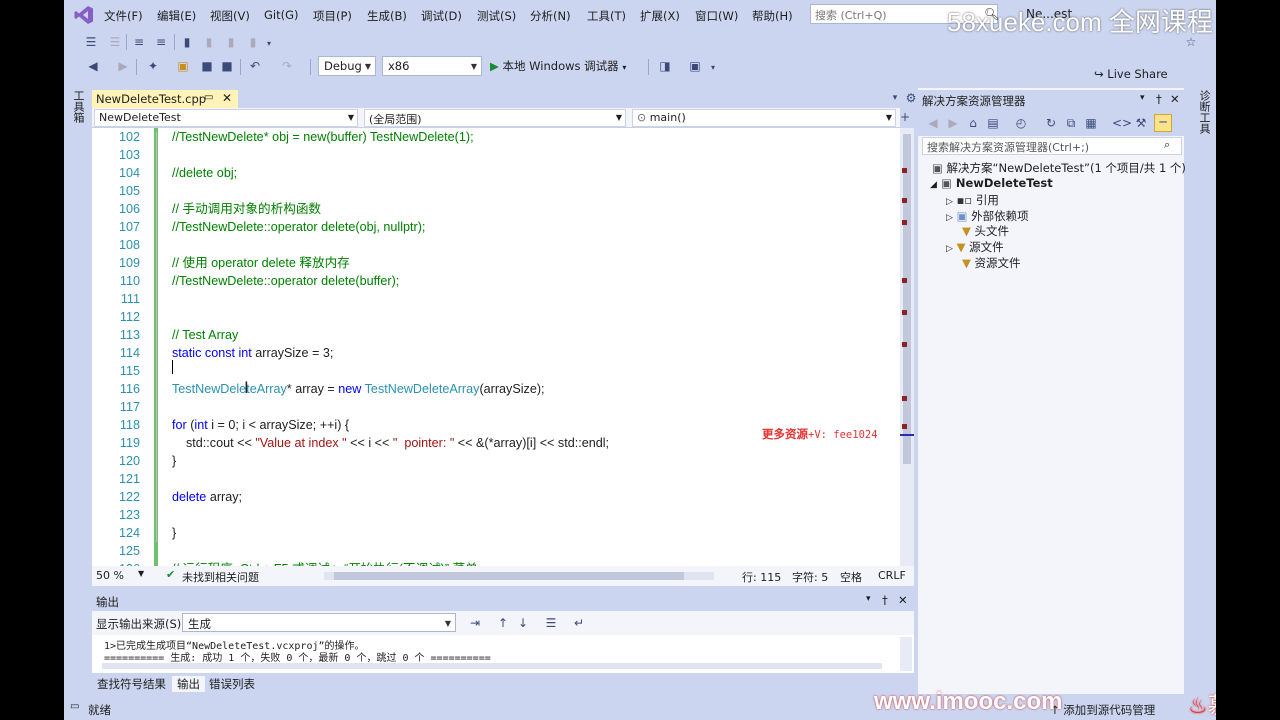 Image resolution: width=1280 pixels, height=720 pixels. Describe the element at coordinates (492, 666) in the screenshot. I see `output-horizontal-scrollbar` at that location.